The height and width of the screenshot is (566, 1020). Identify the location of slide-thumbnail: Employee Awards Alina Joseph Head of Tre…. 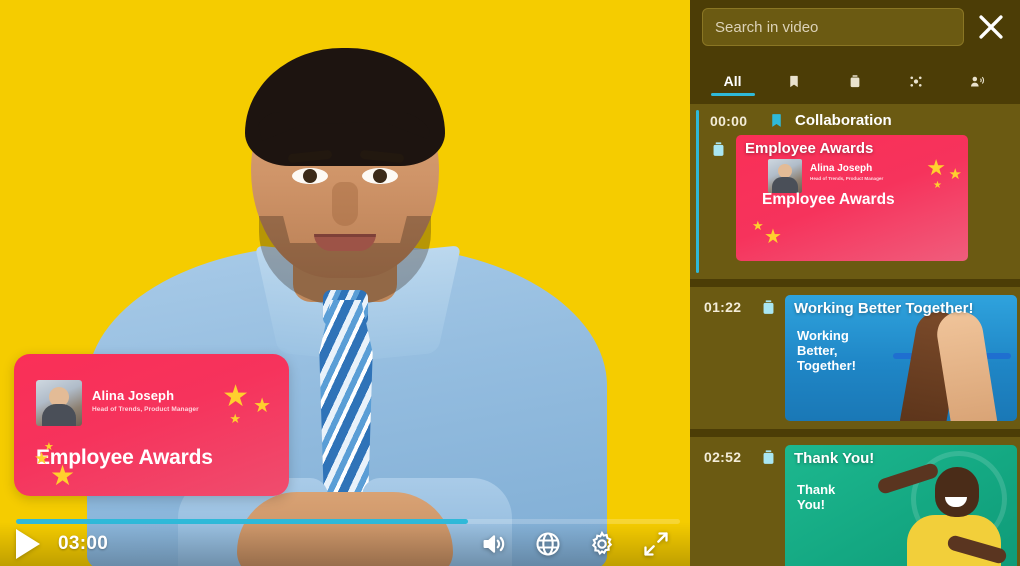
(852, 198).